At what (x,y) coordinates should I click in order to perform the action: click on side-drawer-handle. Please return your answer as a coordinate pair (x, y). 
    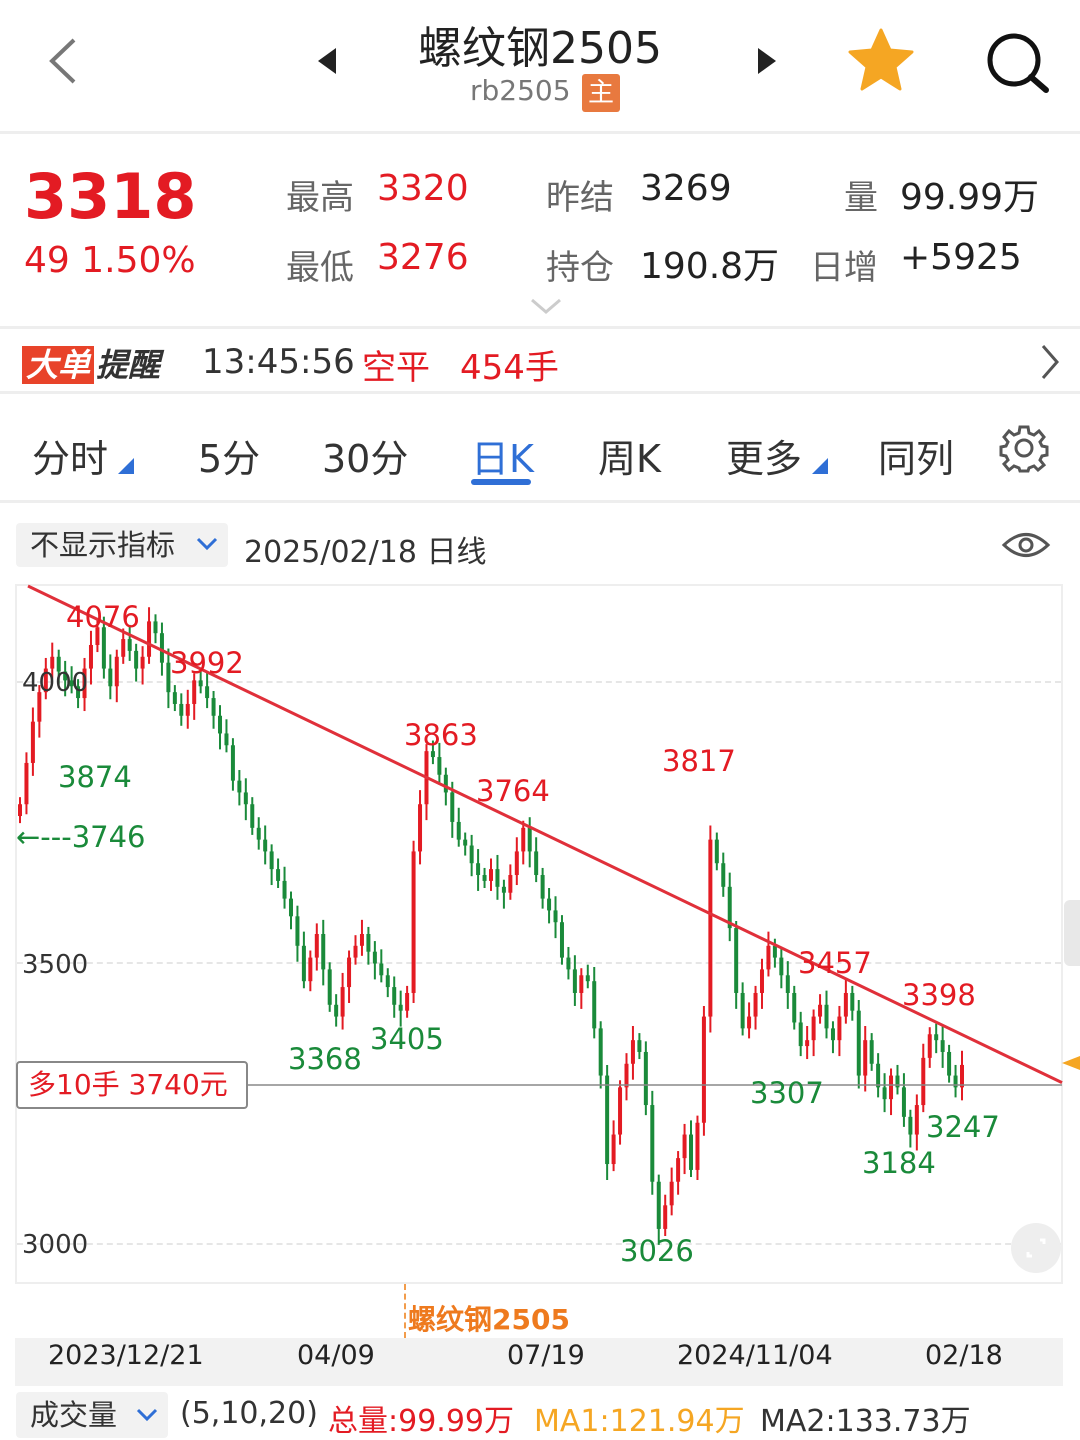
    Looking at the image, I should click on (1072, 933).